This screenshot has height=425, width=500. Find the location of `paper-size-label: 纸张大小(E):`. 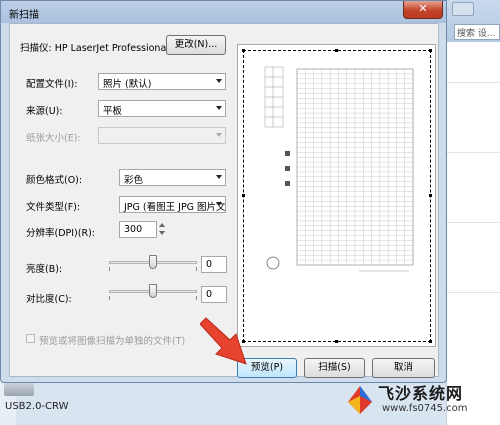

paper-size-label: 纸张大小(E): is located at coordinates (53, 138).